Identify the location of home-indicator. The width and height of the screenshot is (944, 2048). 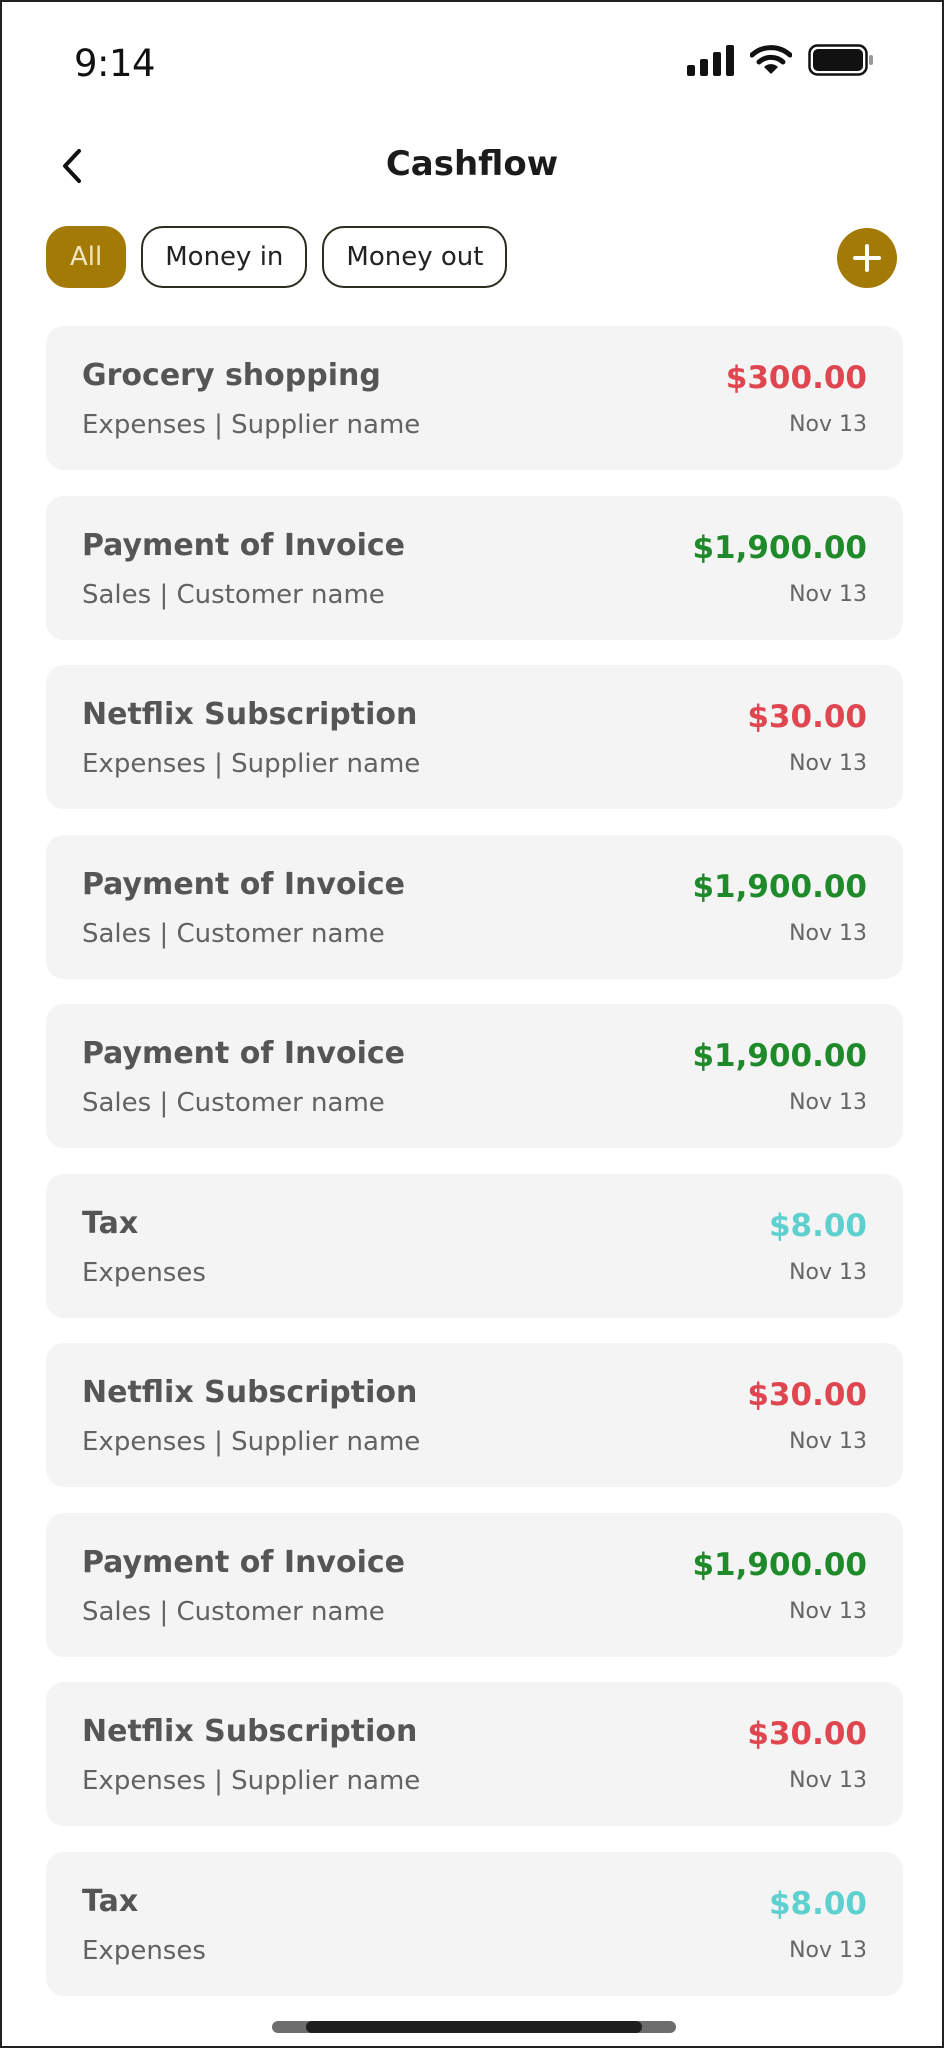
(474, 2027).